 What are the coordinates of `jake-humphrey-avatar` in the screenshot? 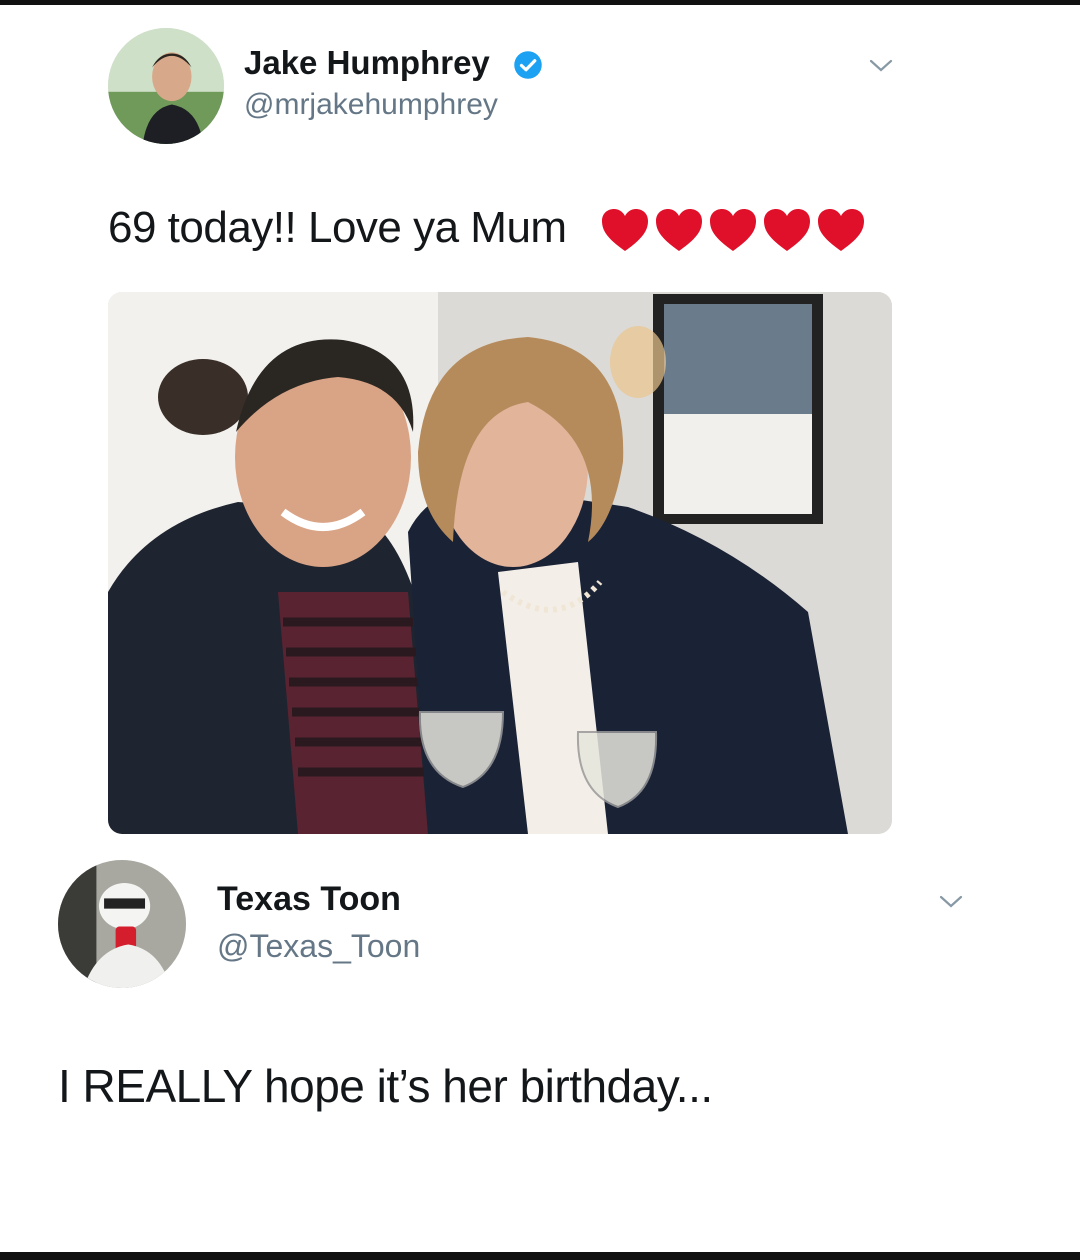 It's located at (166, 86).